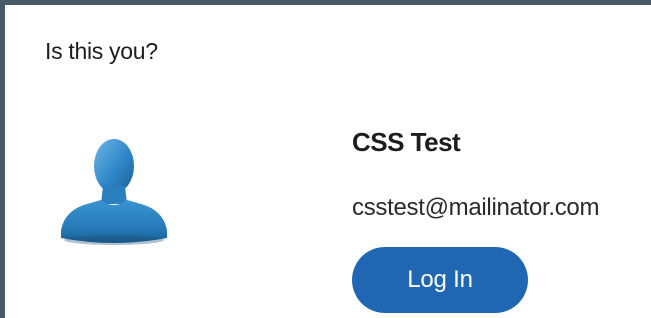 The height and width of the screenshot is (318, 651). Describe the element at coordinates (440, 280) in the screenshot. I see `log-in-button: Log In` at that location.